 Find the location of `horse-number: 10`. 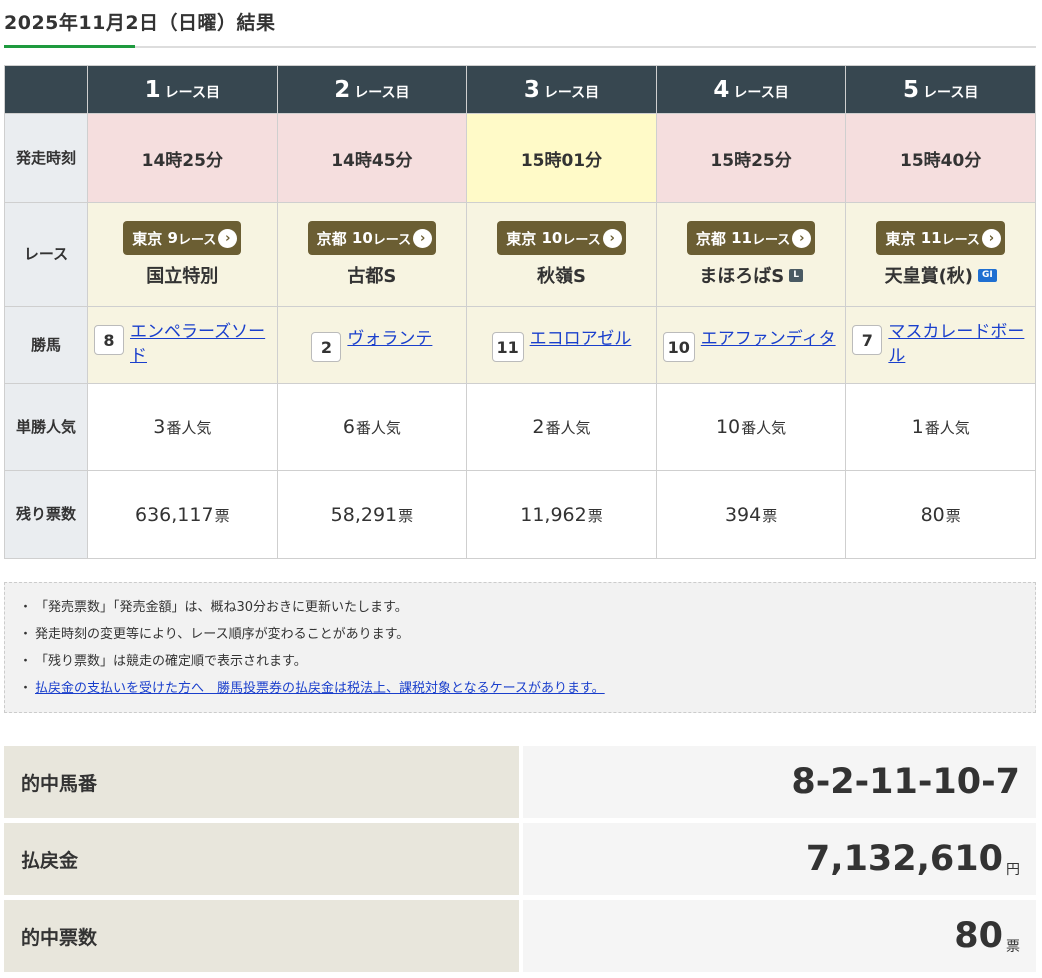

horse-number: 10 is located at coordinates (678, 347).